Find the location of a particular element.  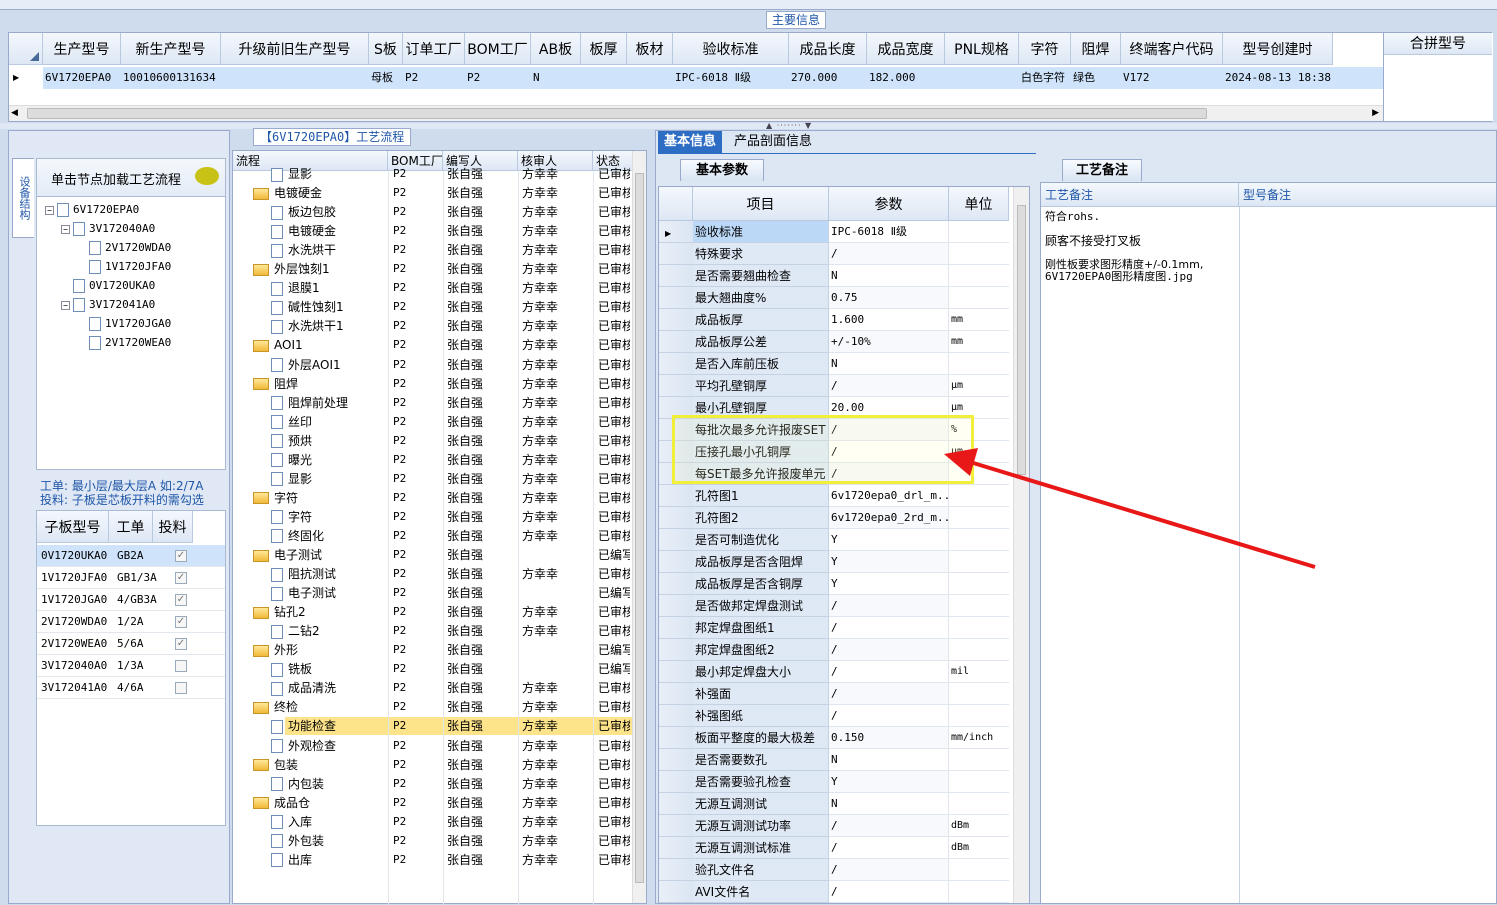

flow-row: 钻孔2 is located at coordinates (279, 612).